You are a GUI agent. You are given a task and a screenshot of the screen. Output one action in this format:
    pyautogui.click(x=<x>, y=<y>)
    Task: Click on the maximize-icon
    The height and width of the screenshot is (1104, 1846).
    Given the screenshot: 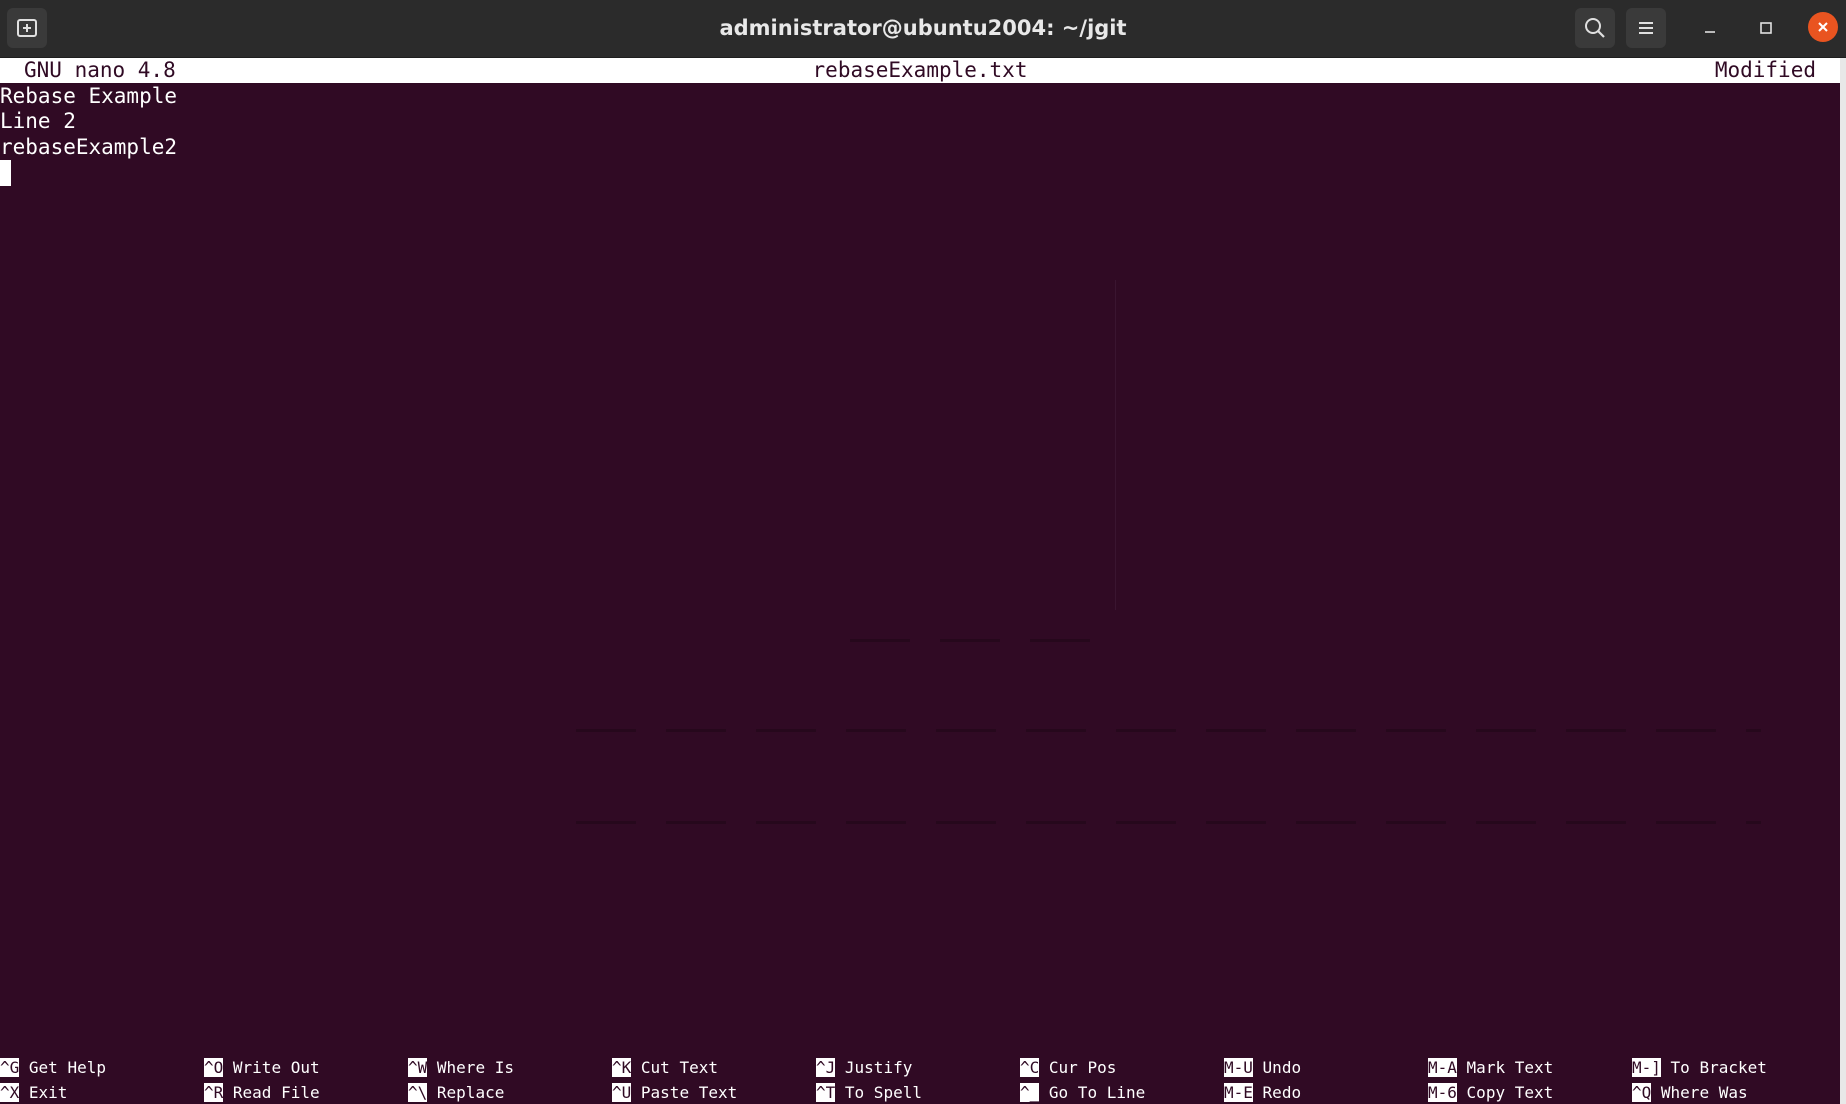 What is the action you would take?
    pyautogui.click(x=1766, y=28)
    